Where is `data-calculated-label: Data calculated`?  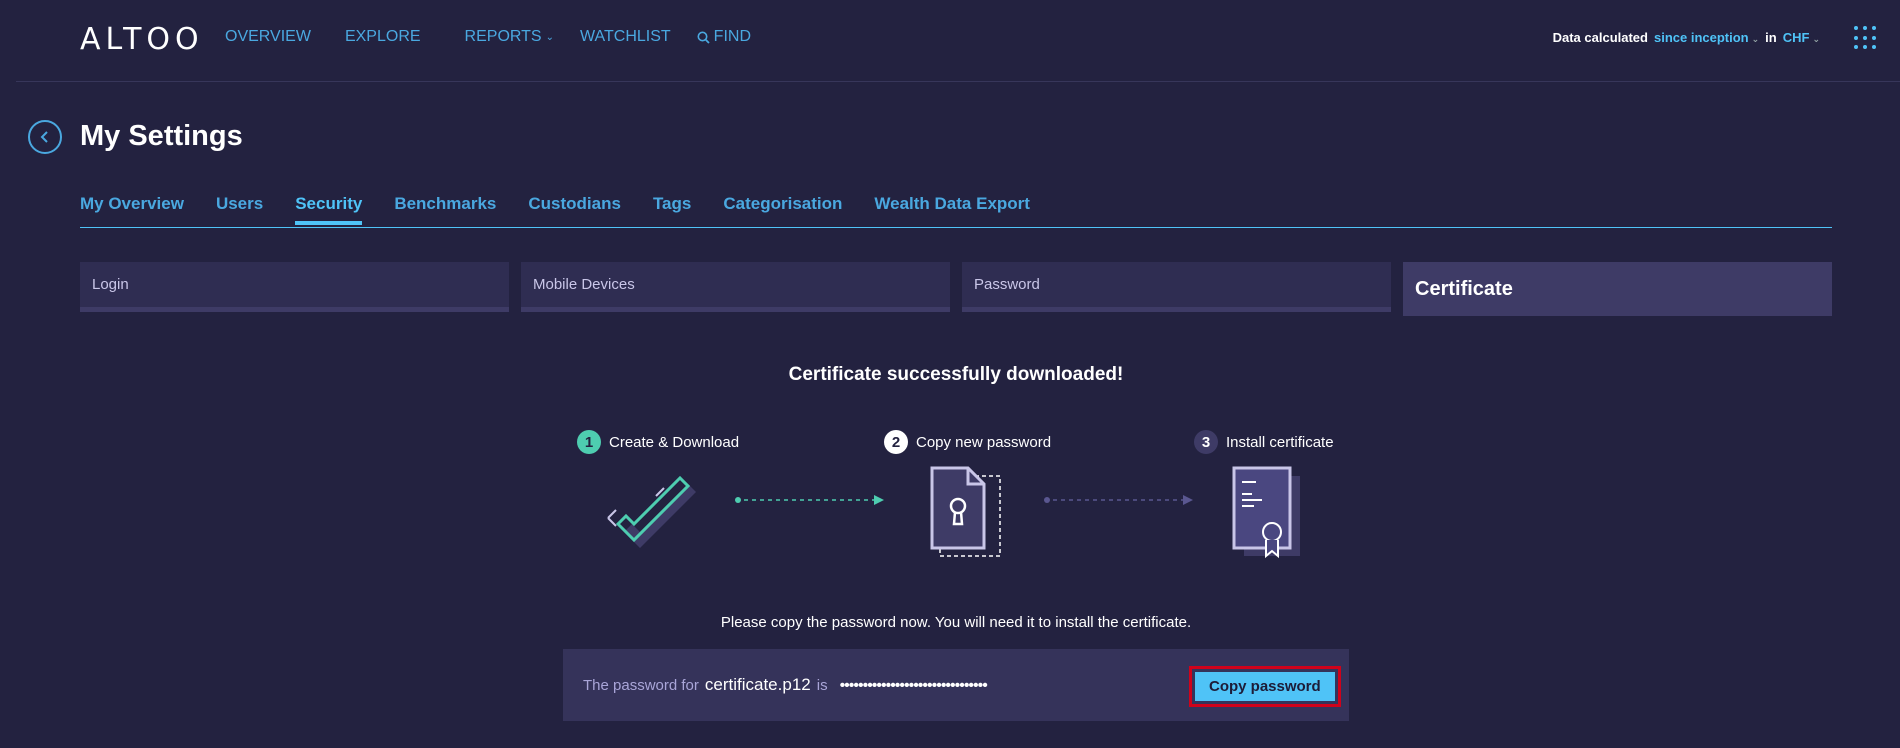
data-calculated-label: Data calculated is located at coordinates (1600, 37).